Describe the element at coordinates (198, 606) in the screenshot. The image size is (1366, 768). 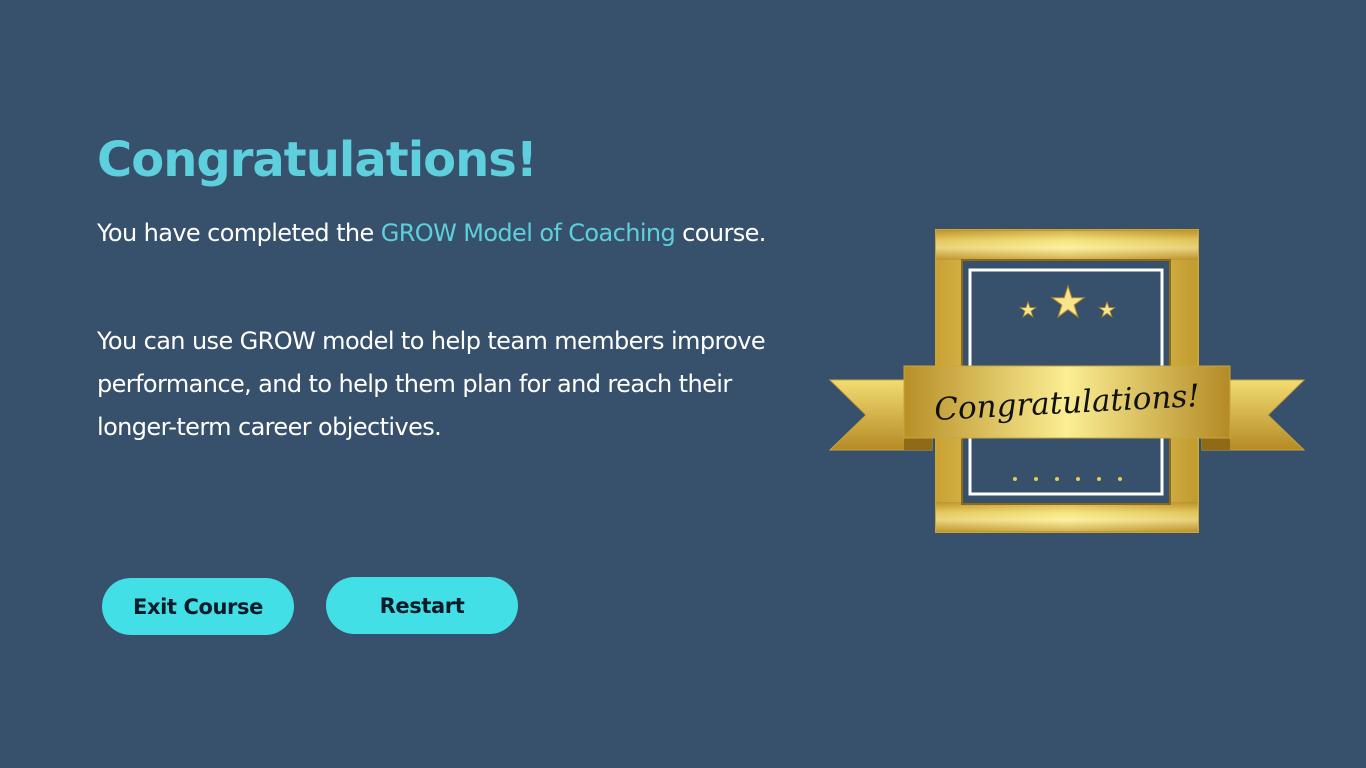
I see `exit-course-button: Exit Course` at that location.